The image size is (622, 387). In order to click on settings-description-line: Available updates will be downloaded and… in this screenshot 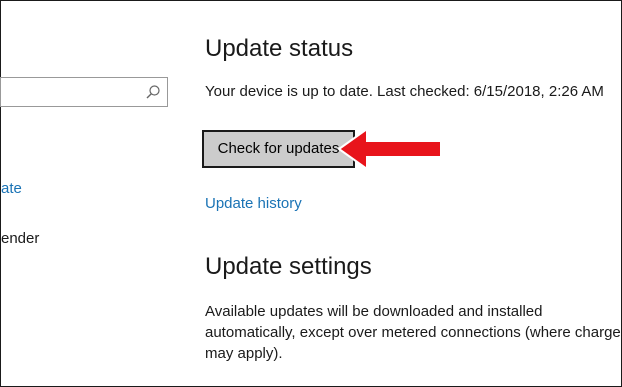, I will do `click(374, 311)`.